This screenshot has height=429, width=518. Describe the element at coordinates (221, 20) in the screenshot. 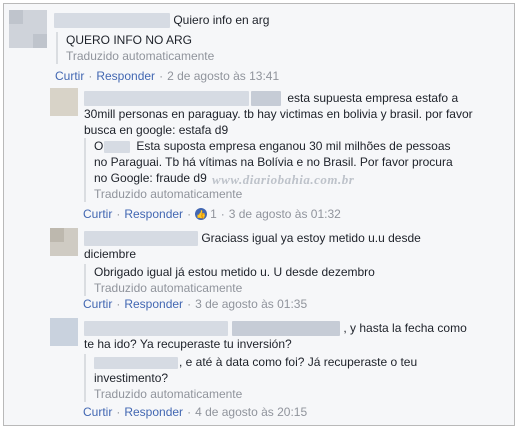

I see `comment-text: Quiero info en arg` at that location.